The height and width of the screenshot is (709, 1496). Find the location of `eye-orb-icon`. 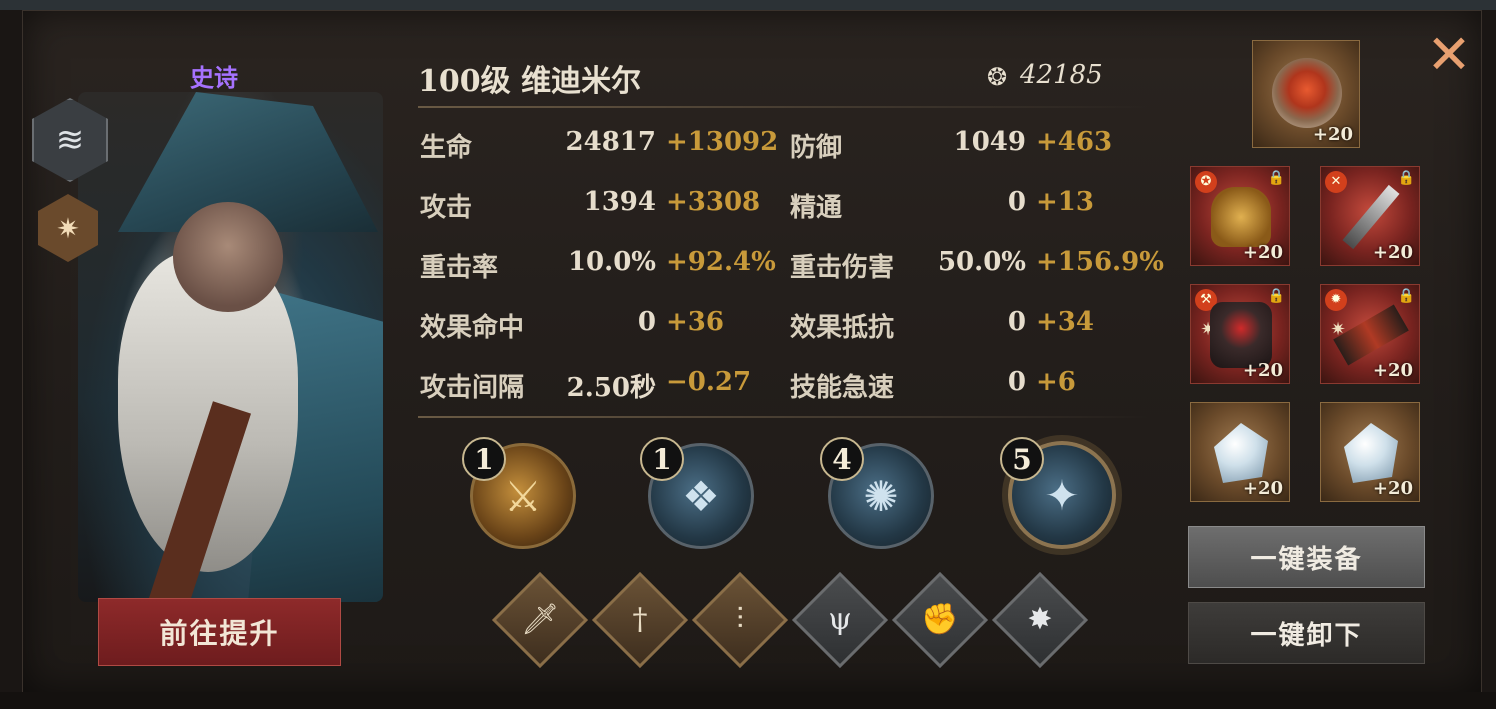

eye-orb-icon is located at coordinates (1307, 93).